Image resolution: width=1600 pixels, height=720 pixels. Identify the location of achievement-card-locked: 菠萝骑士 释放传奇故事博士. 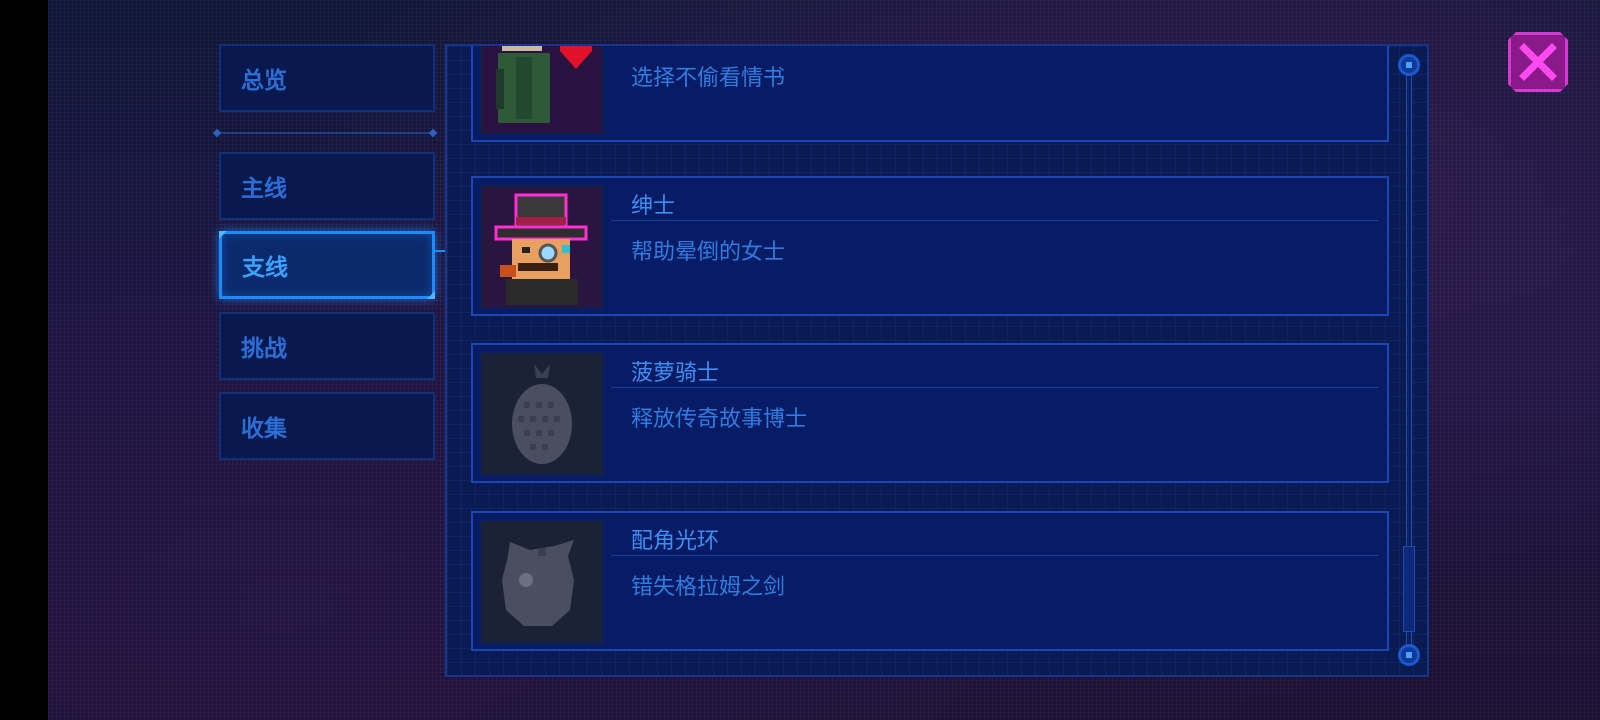
(930, 413).